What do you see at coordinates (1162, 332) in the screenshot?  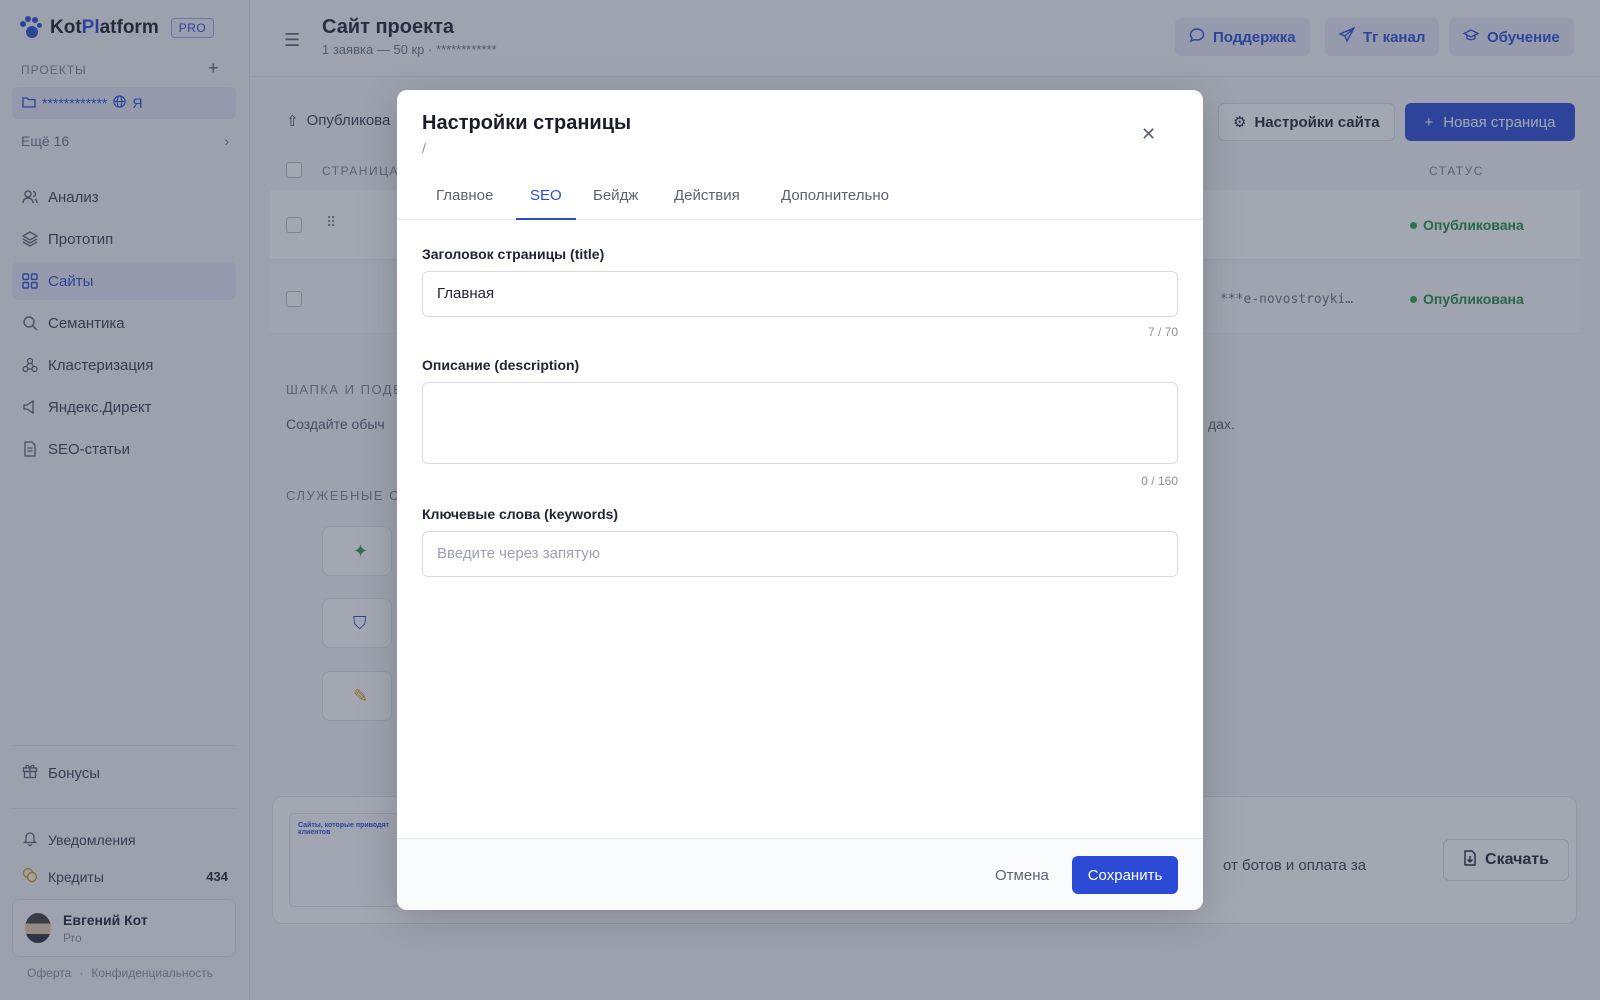 I see `title-counter: 7 / 70` at bounding box center [1162, 332].